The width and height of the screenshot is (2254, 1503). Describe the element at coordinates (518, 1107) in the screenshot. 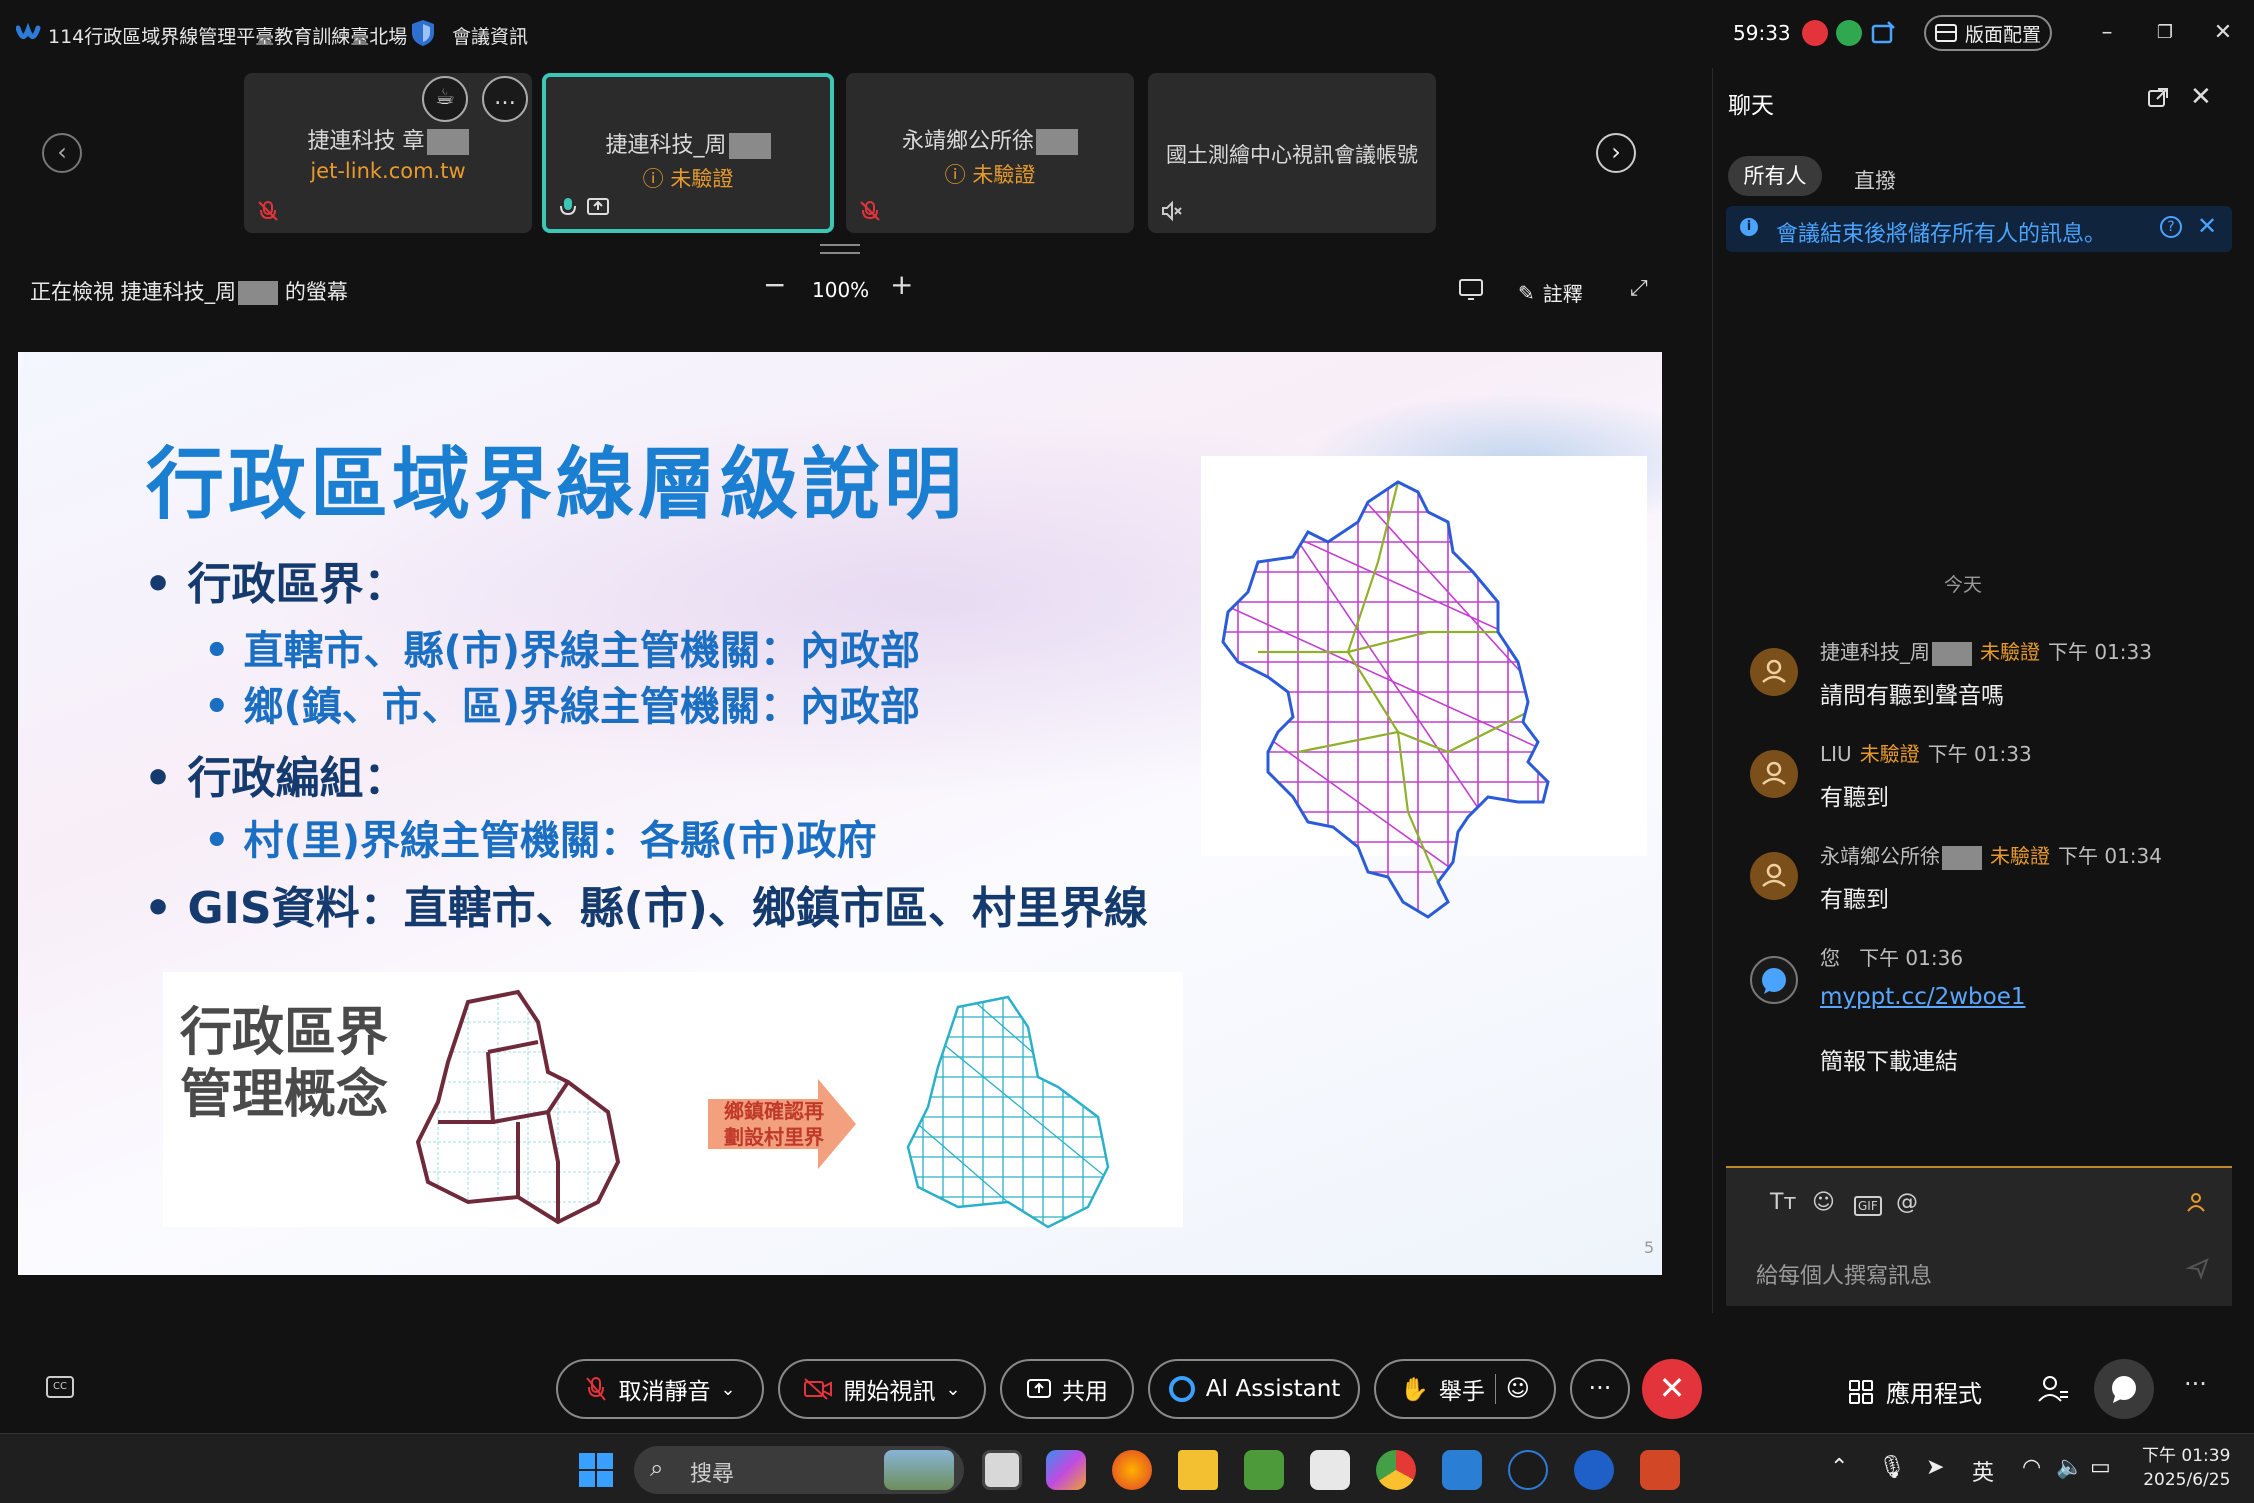

I see `district-boundary-diagram` at that location.